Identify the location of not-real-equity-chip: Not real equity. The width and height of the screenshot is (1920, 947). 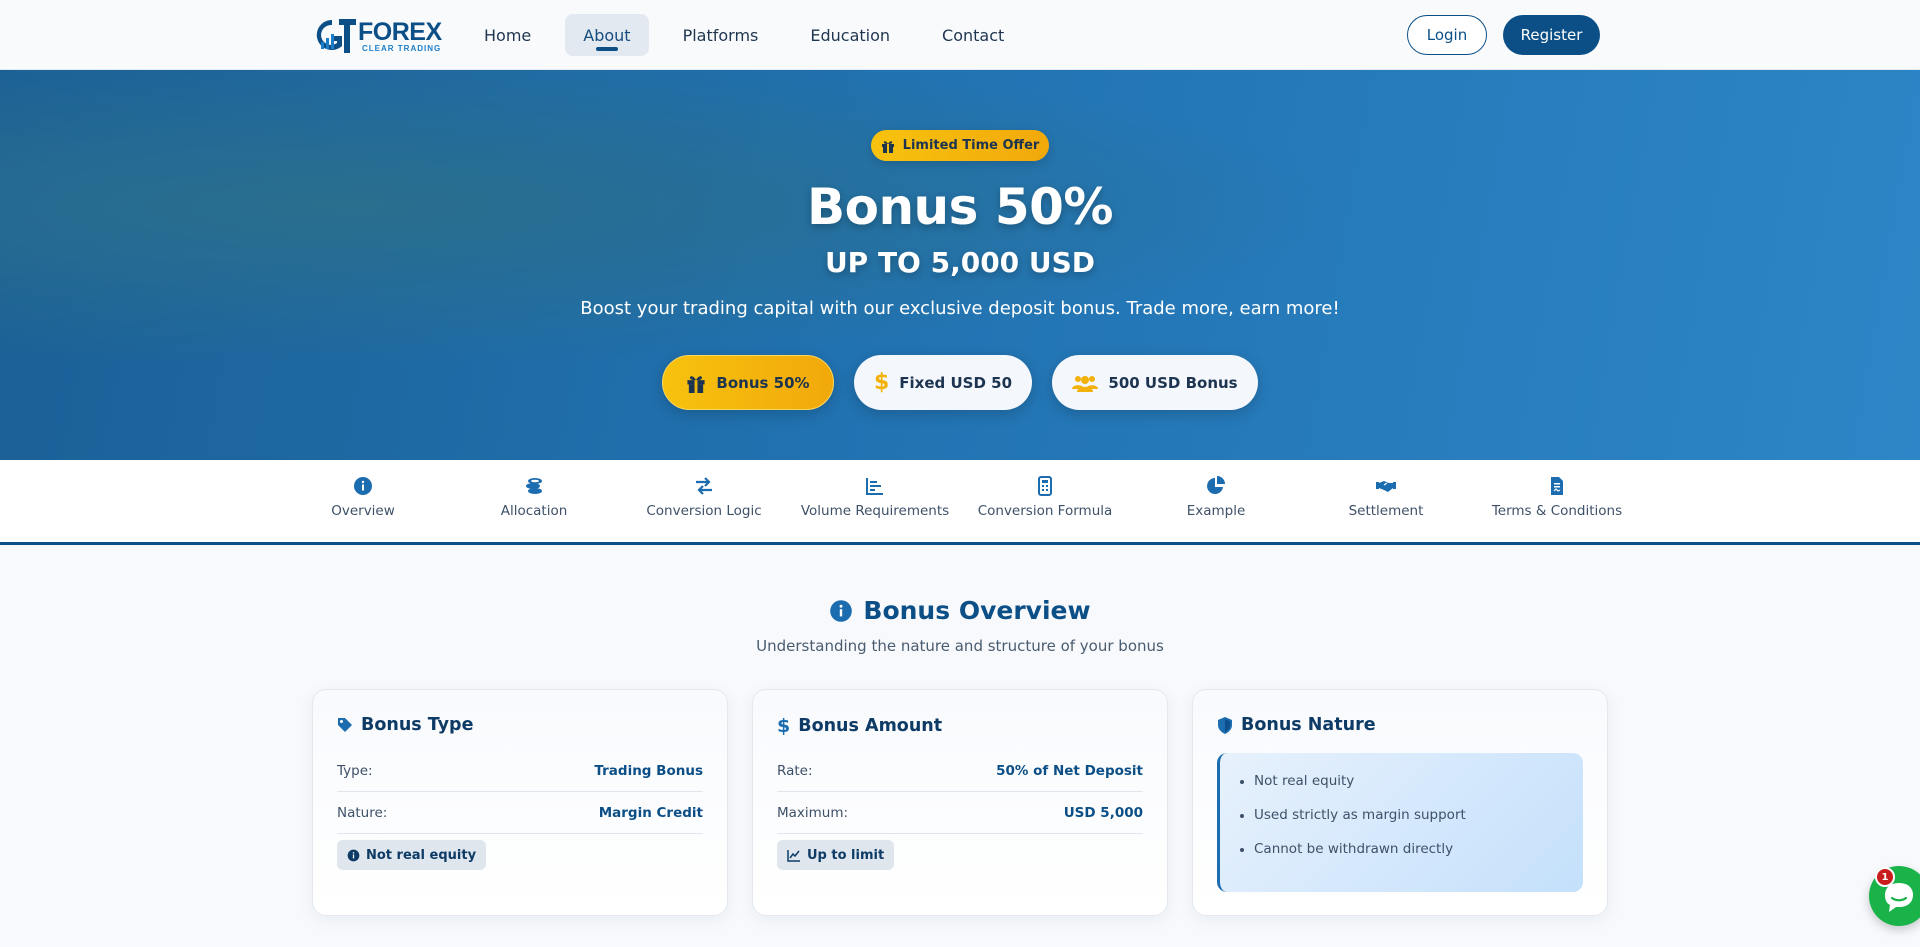
(412, 855).